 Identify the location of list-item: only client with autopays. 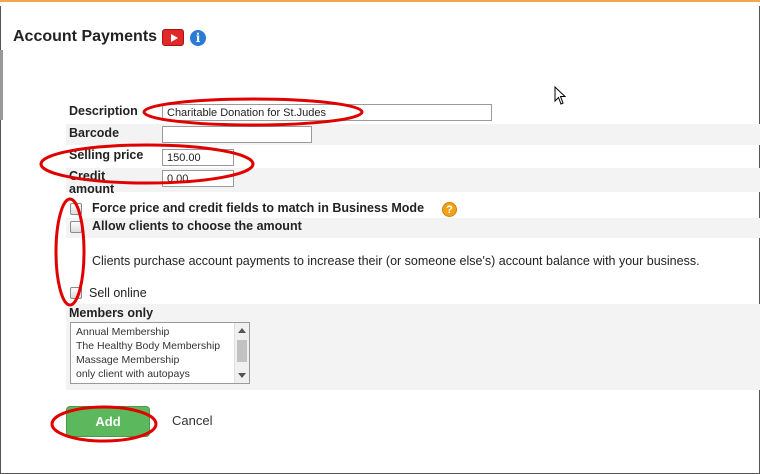
(152, 374).